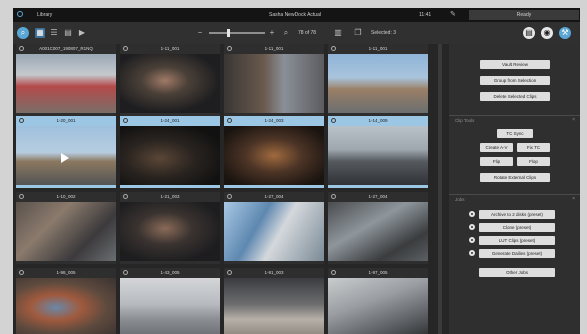 The image size is (587, 334). I want to click on window-title: Sasha NewDock Actual, so click(295, 15).